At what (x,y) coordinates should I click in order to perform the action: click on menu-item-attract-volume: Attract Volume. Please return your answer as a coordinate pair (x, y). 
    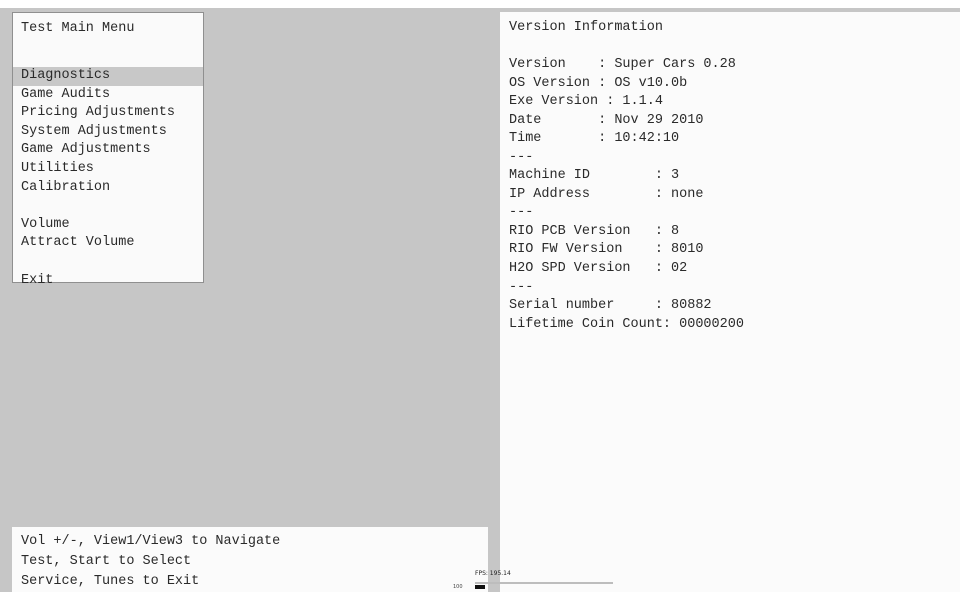
    Looking at the image, I should click on (108, 243).